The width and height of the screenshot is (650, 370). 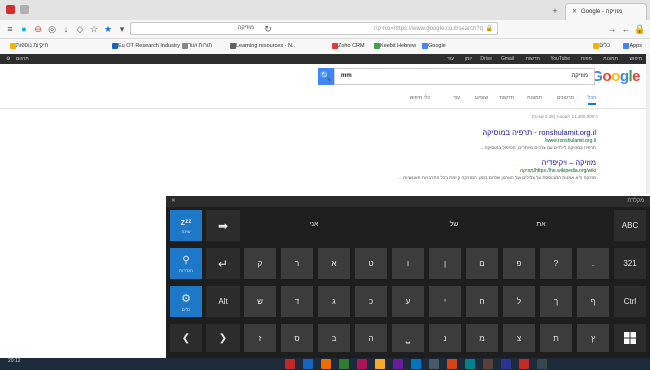 I want to click on result-title-link: מוזיקה – ויקיפדיה, so click(x=486, y=163).